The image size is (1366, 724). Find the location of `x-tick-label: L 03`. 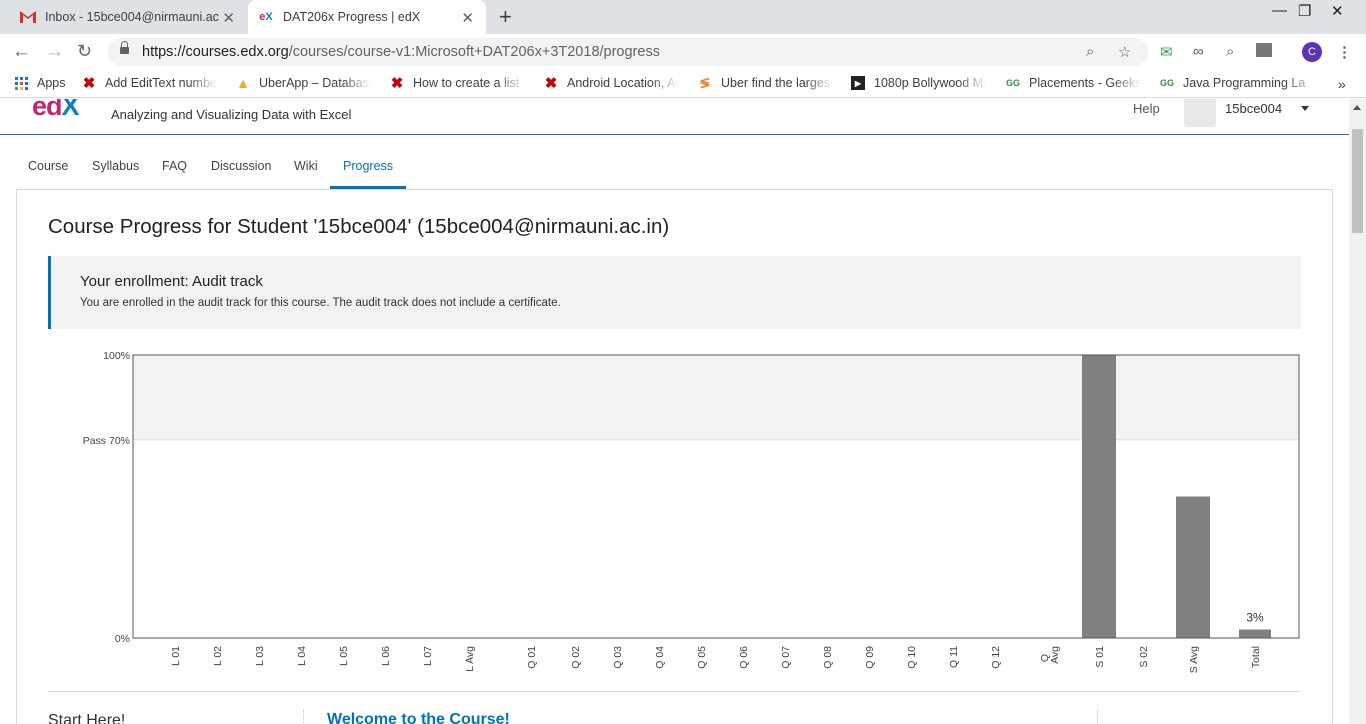

x-tick-label: L 03 is located at coordinates (260, 656).